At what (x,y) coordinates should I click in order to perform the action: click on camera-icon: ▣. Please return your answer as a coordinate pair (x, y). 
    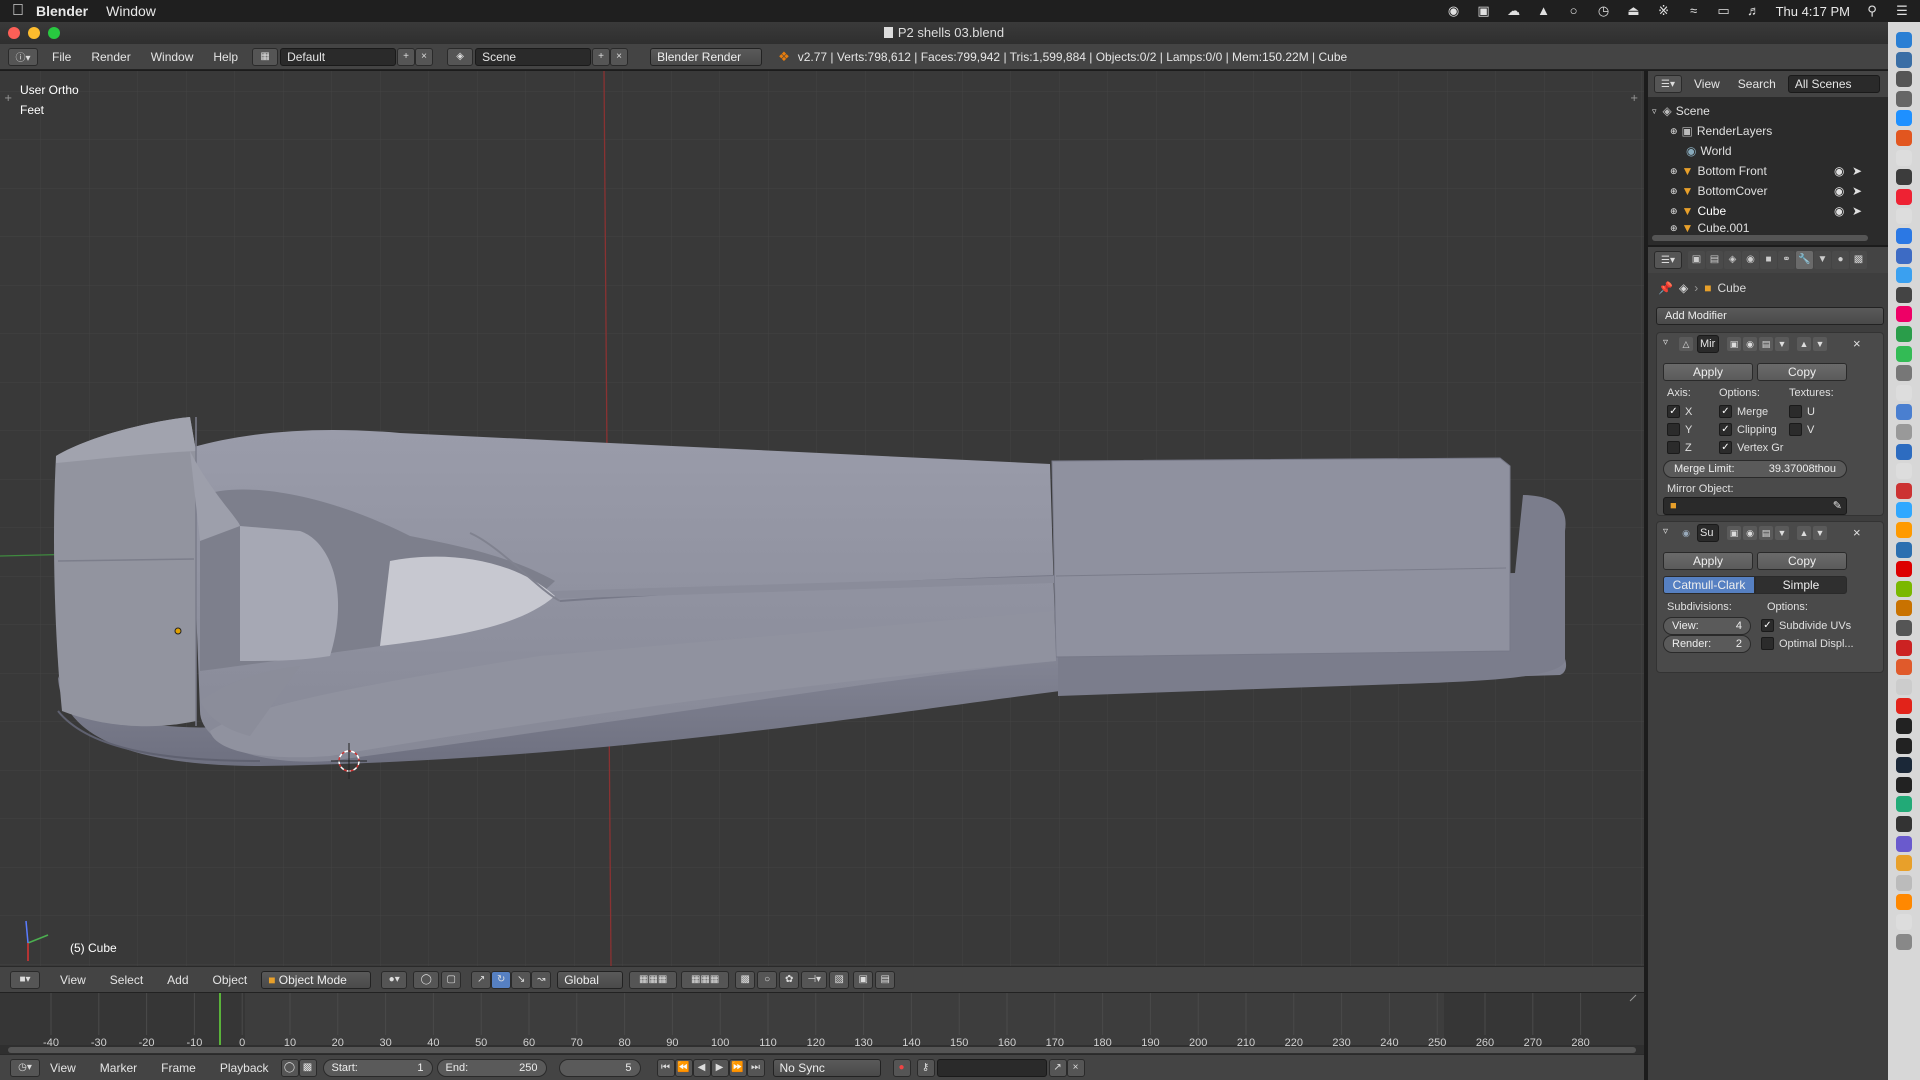
    Looking at the image, I should click on (1484, 11).